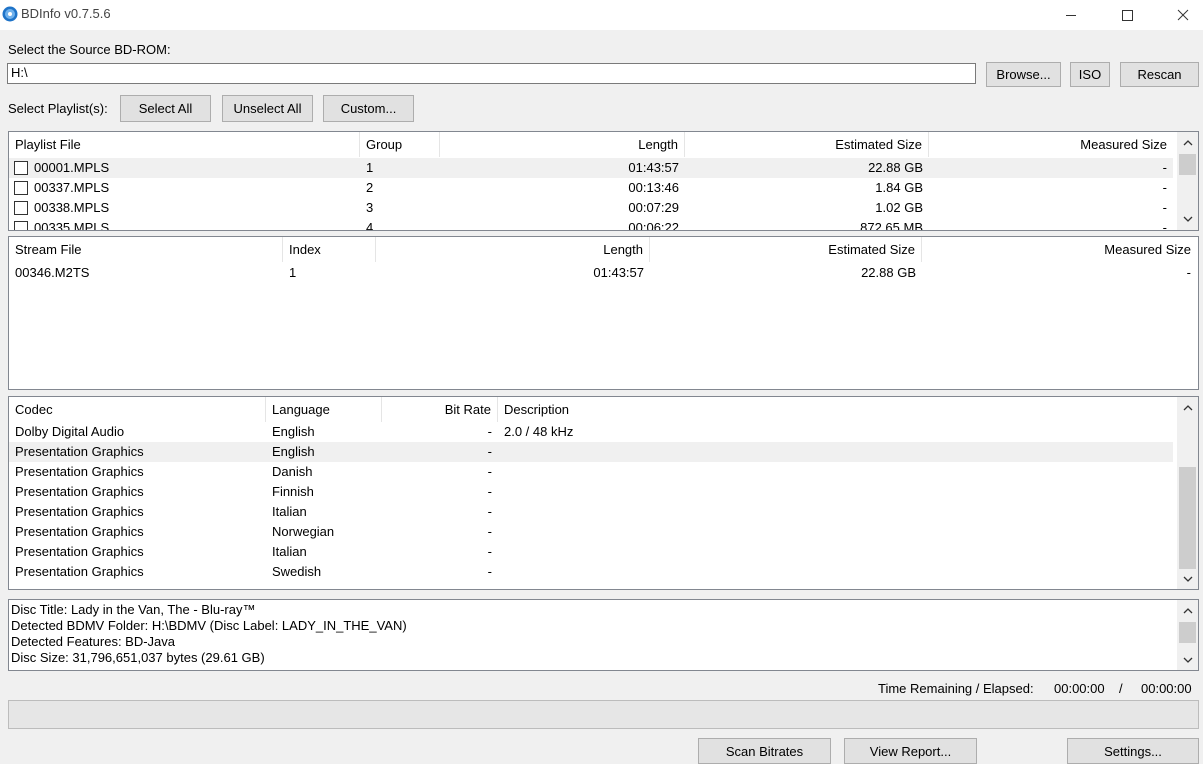 This screenshot has height=764, width=1203. What do you see at coordinates (370, 167) in the screenshot?
I see `playlist-group: 1` at bounding box center [370, 167].